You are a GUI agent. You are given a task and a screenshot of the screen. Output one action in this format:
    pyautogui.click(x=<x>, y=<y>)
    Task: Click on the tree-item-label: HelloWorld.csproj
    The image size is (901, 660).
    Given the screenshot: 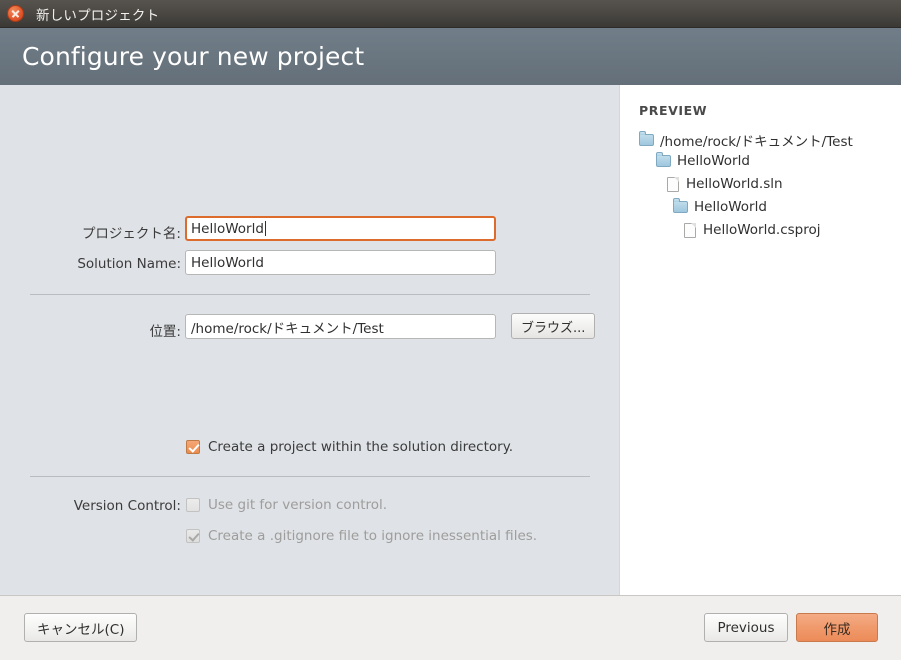 What is the action you would take?
    pyautogui.click(x=762, y=230)
    